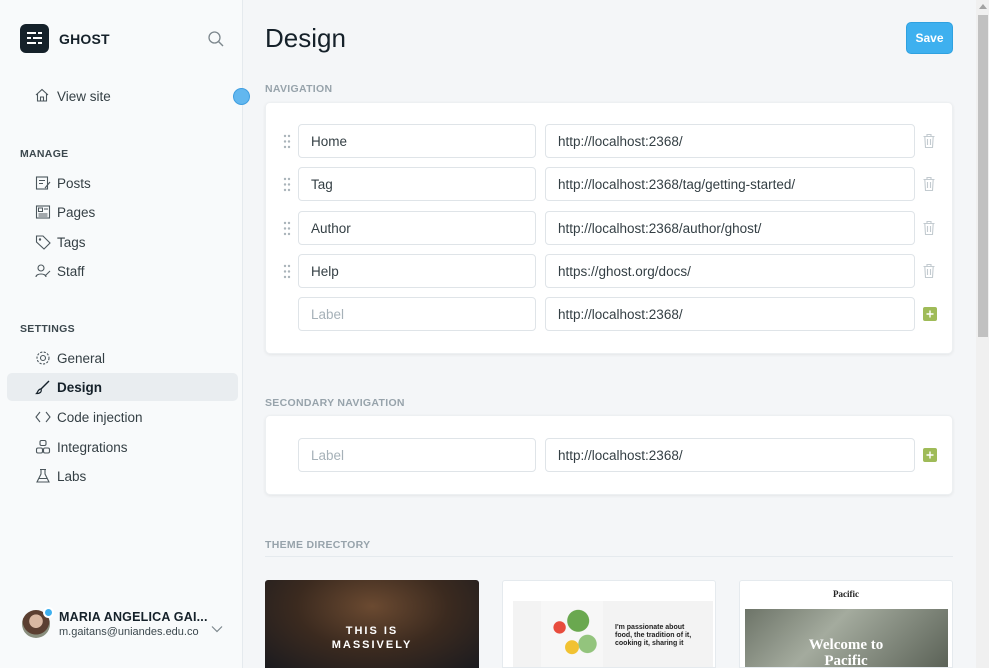 The image size is (989, 668). Describe the element at coordinates (846, 594) in the screenshot. I see `theme-name: Pacific` at that location.